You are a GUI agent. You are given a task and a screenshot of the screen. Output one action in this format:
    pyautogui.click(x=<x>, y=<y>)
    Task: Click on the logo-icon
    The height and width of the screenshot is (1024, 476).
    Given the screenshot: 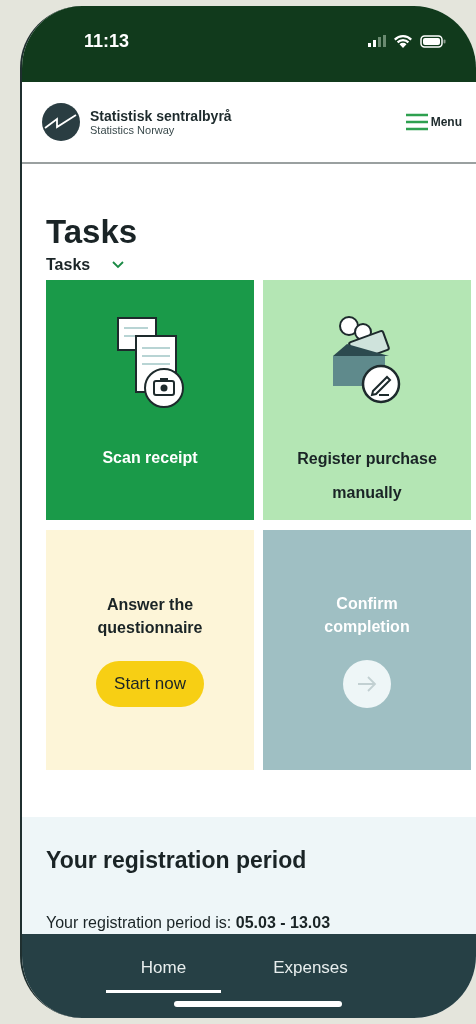 What is the action you would take?
    pyautogui.click(x=61, y=122)
    